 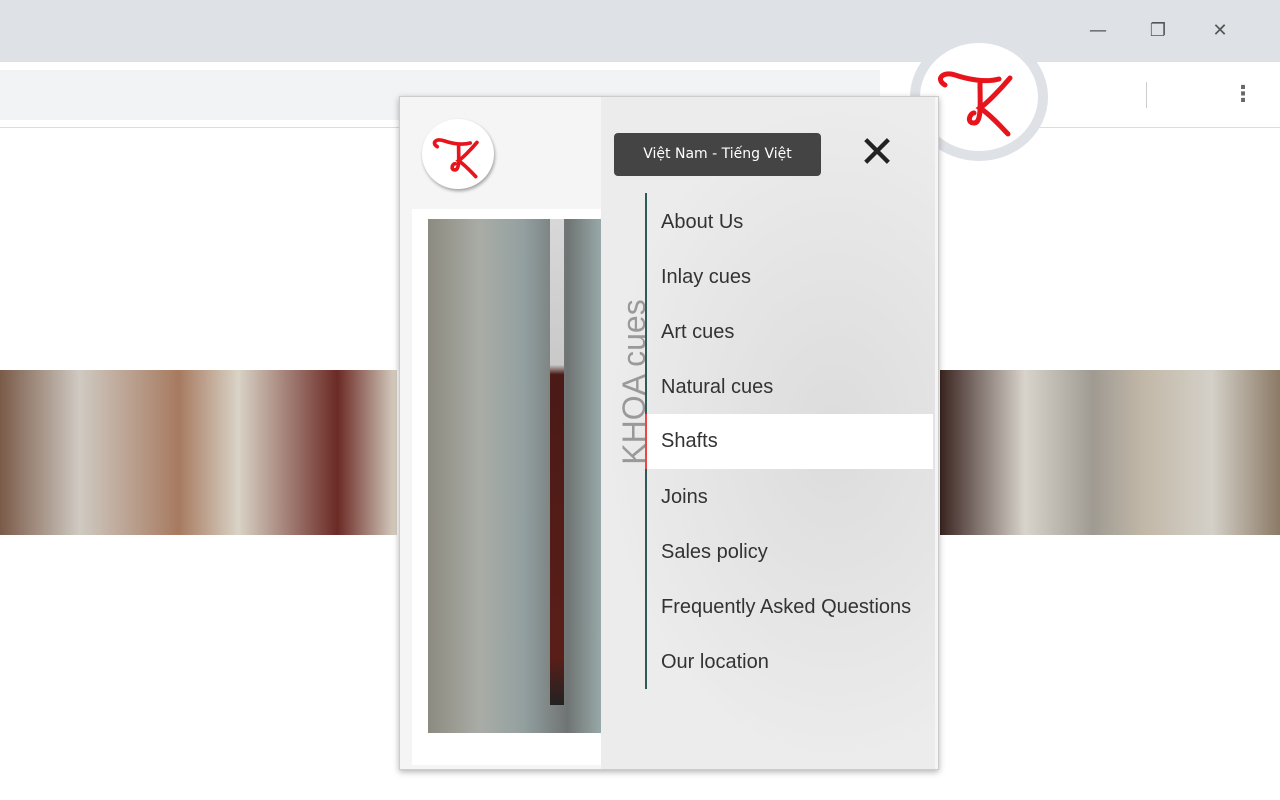 What do you see at coordinates (791, 552) in the screenshot?
I see `menu-item-sales-policy: Sales policy` at bounding box center [791, 552].